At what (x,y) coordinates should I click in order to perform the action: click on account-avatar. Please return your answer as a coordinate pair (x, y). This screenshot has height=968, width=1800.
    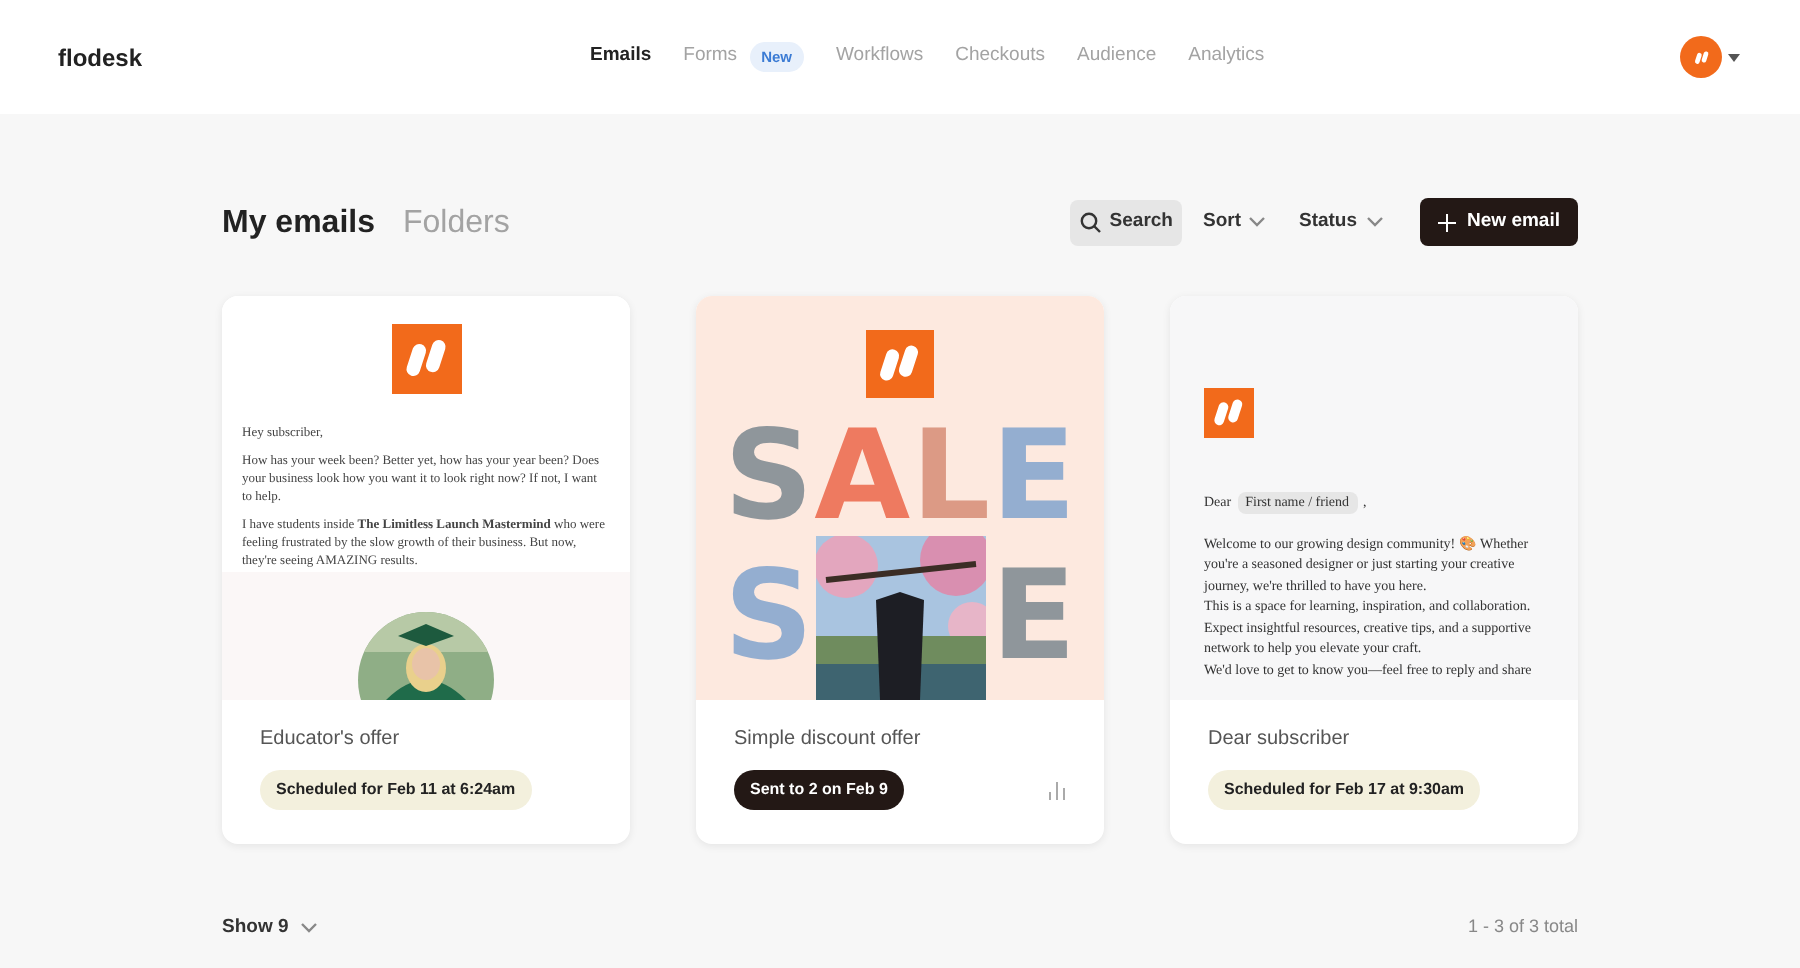
    Looking at the image, I should click on (1701, 57).